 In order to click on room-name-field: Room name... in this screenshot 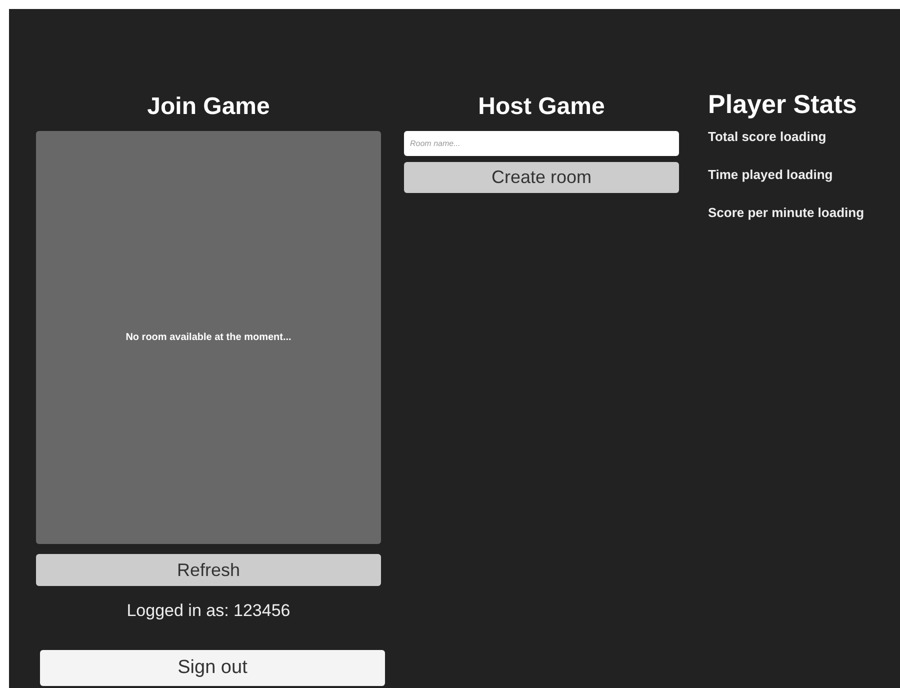, I will do `click(541, 143)`.